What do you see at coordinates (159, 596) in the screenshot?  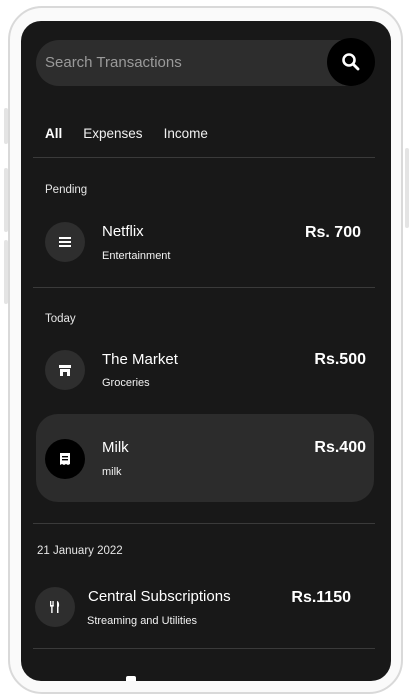 I see `transaction-name: Central Subscriptions` at bounding box center [159, 596].